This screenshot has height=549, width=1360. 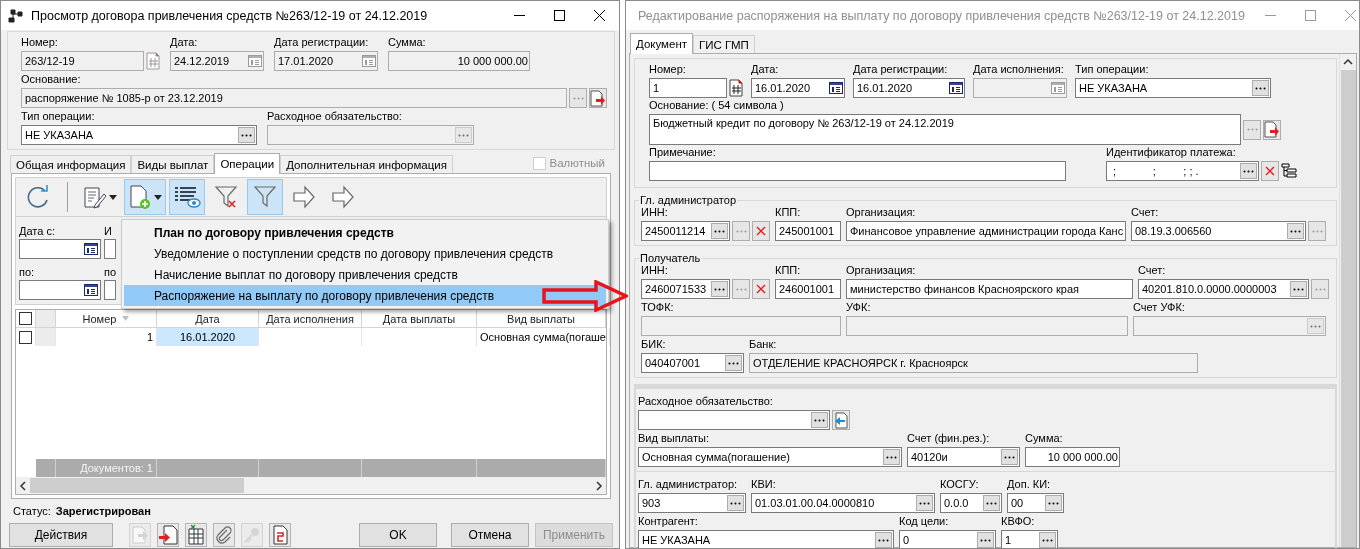 I want to click on open-document-button, so click(x=1272, y=129).